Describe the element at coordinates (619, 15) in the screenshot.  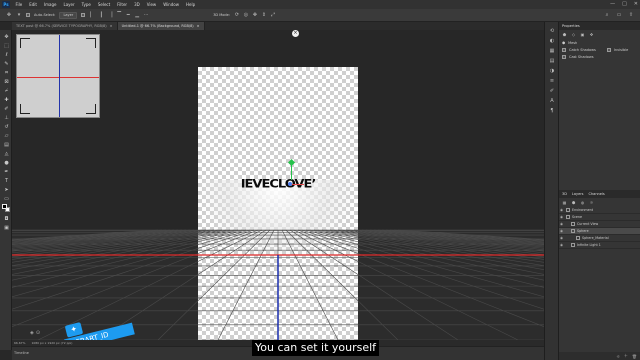
I see `workspace-icon: ▭` at that location.